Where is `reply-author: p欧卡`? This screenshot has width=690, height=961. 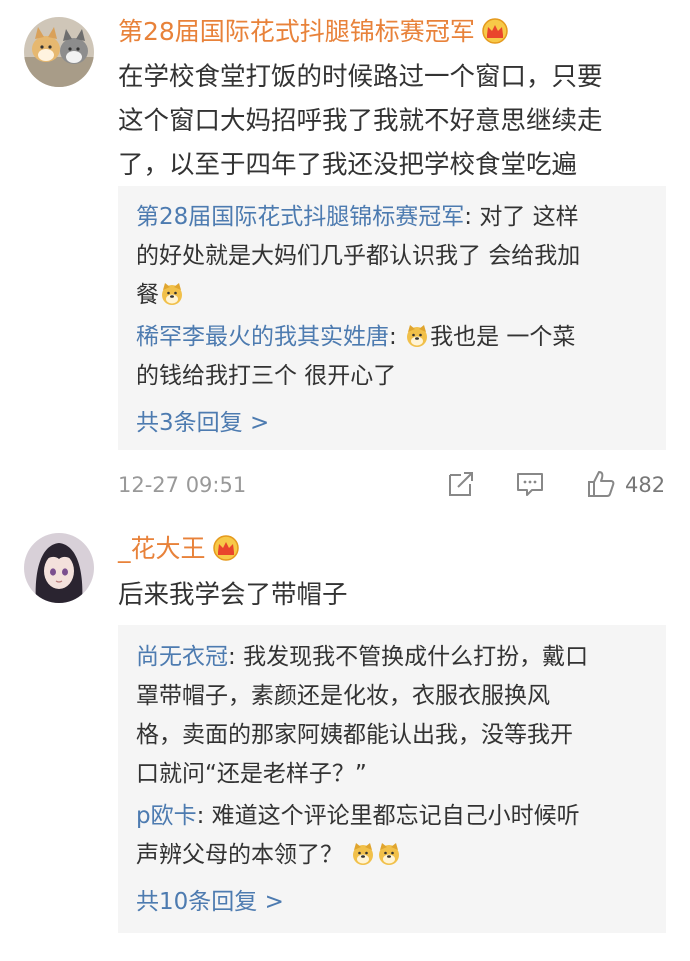
reply-author: p欧卡 is located at coordinates (166, 816).